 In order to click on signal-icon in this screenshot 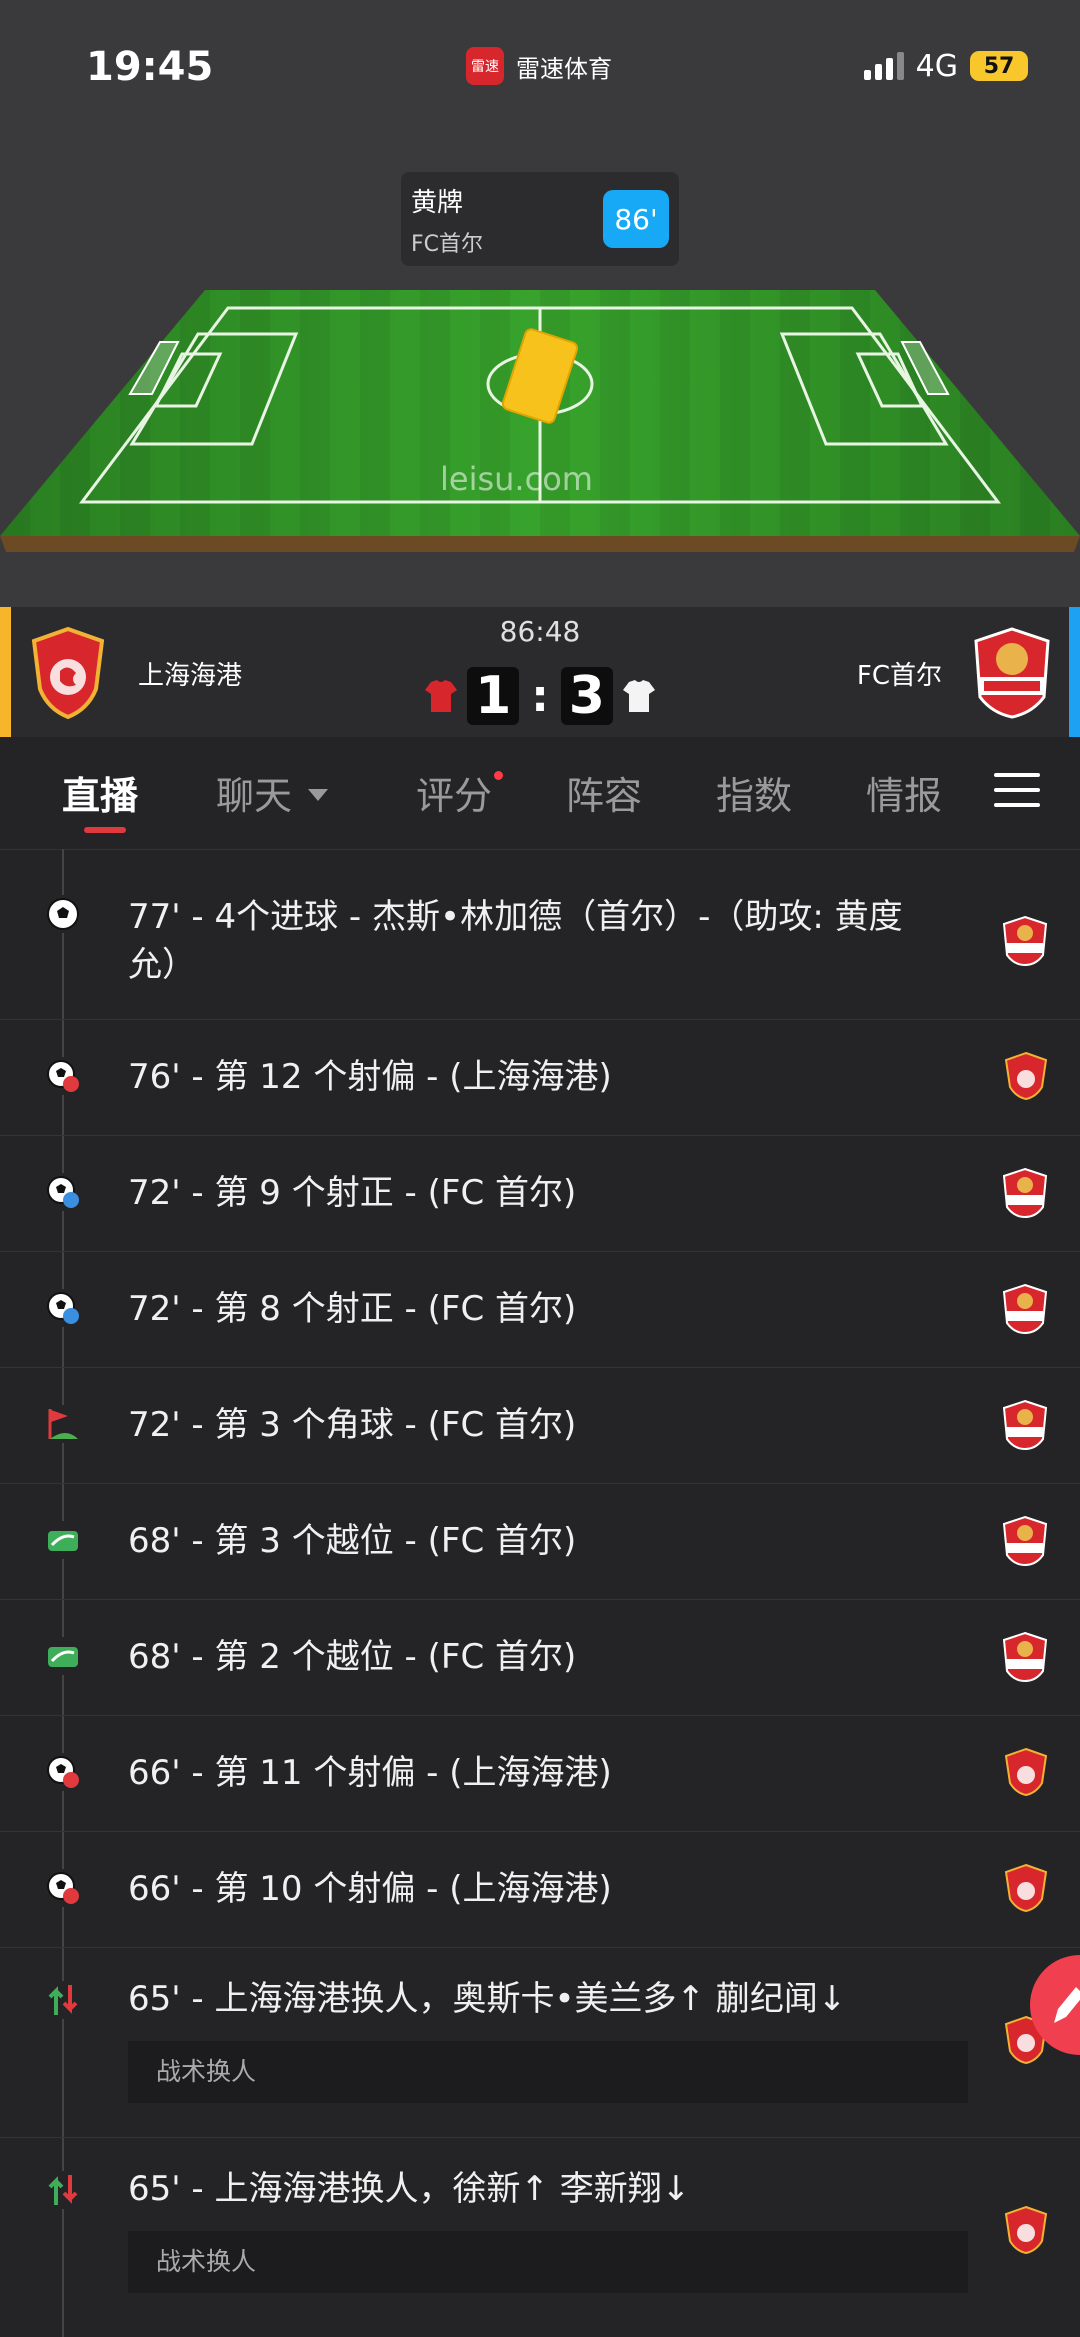, I will do `click(883, 66)`.